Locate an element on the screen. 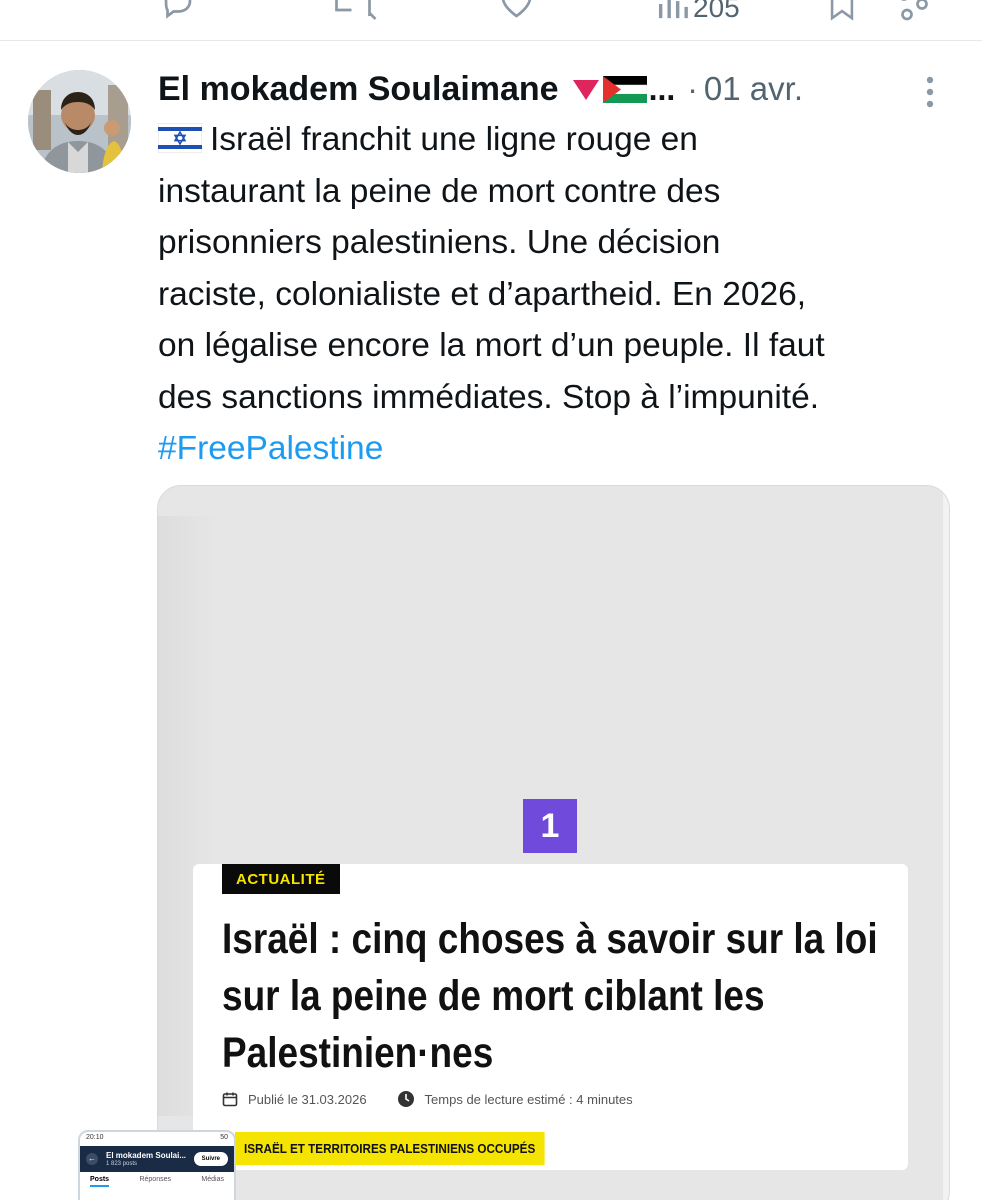 The image size is (982, 1200). previous-tweet-actions: 205 is located at coordinates (491, 20).